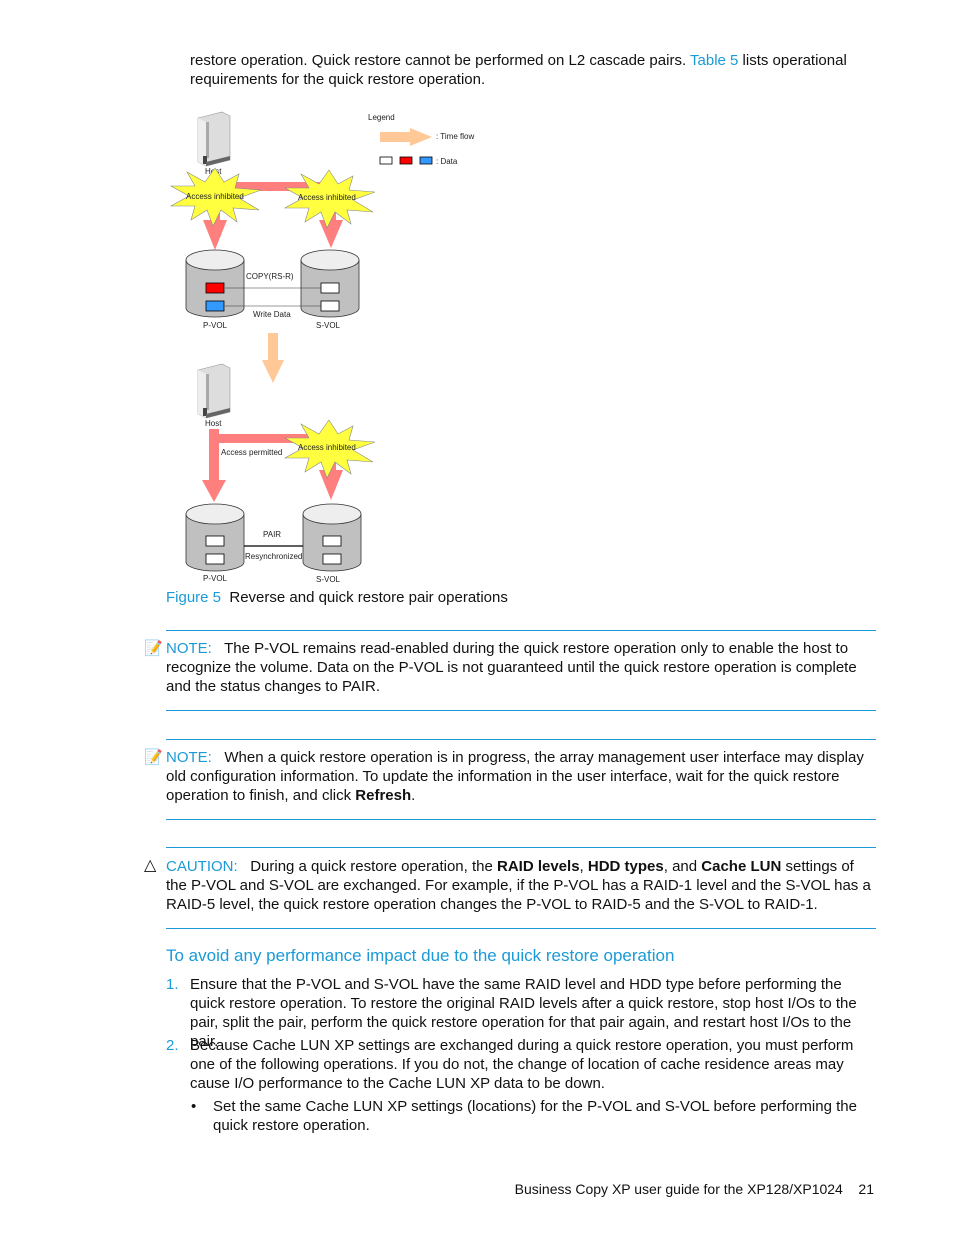 This screenshot has width=954, height=1235. Describe the element at coordinates (625, 866) in the screenshot. I see `caution-bold: HDD types` at that location.